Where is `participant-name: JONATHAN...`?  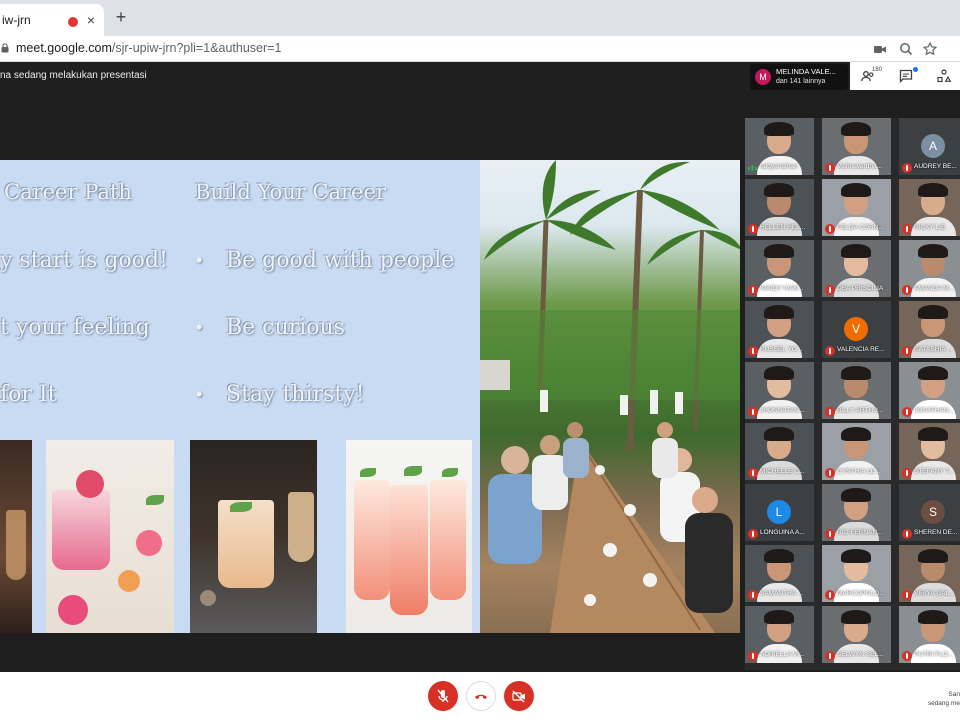 participant-name: JONATHAN... is located at coordinates (934, 410).